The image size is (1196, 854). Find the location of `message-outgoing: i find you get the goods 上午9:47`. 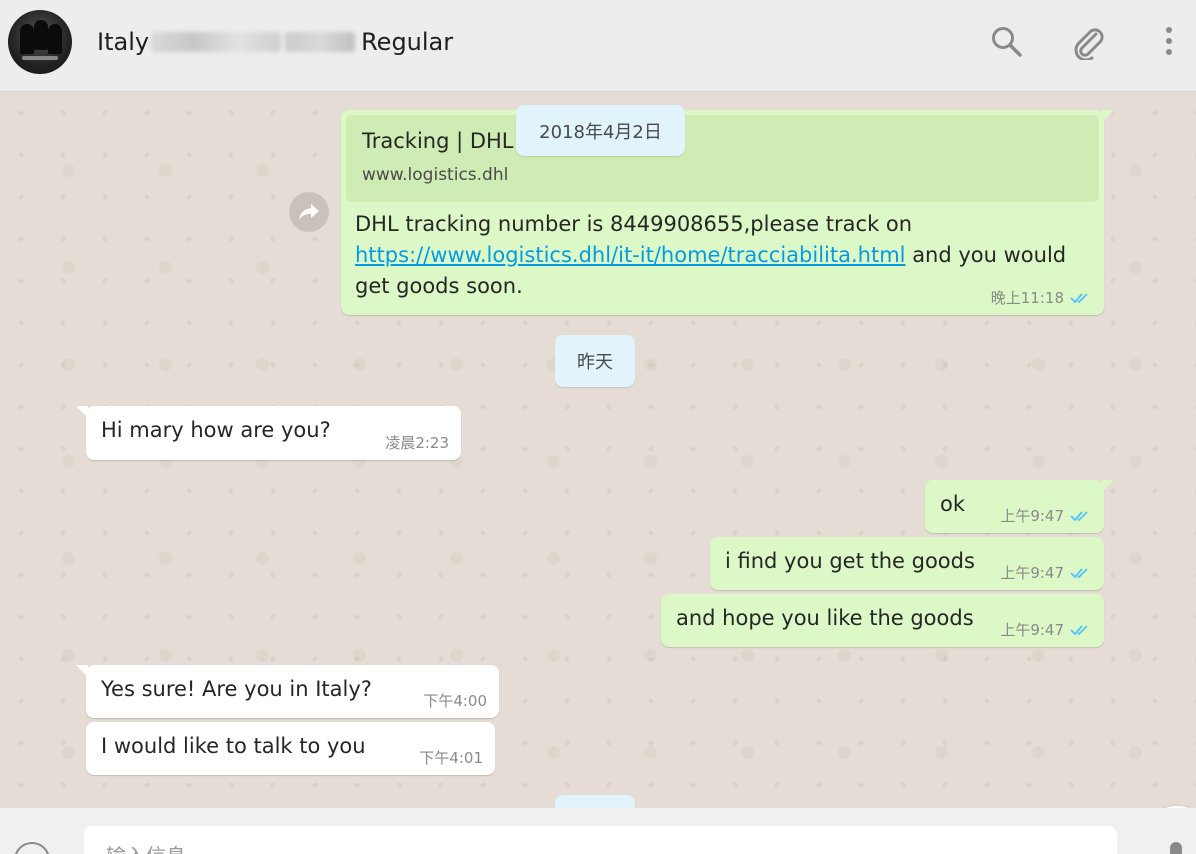

message-outgoing: i find you get the goods 上午9:47 is located at coordinates (907, 563).